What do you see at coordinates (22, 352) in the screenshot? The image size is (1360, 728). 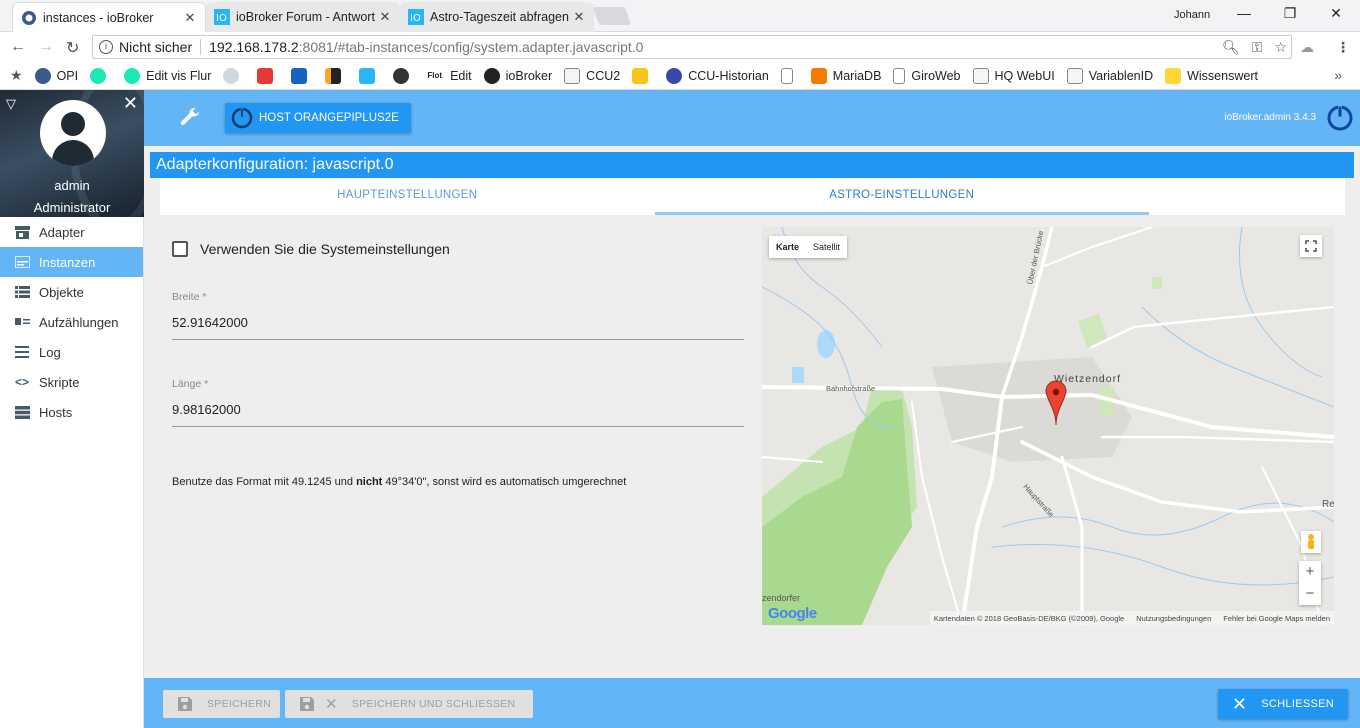 I see `log-icon` at bounding box center [22, 352].